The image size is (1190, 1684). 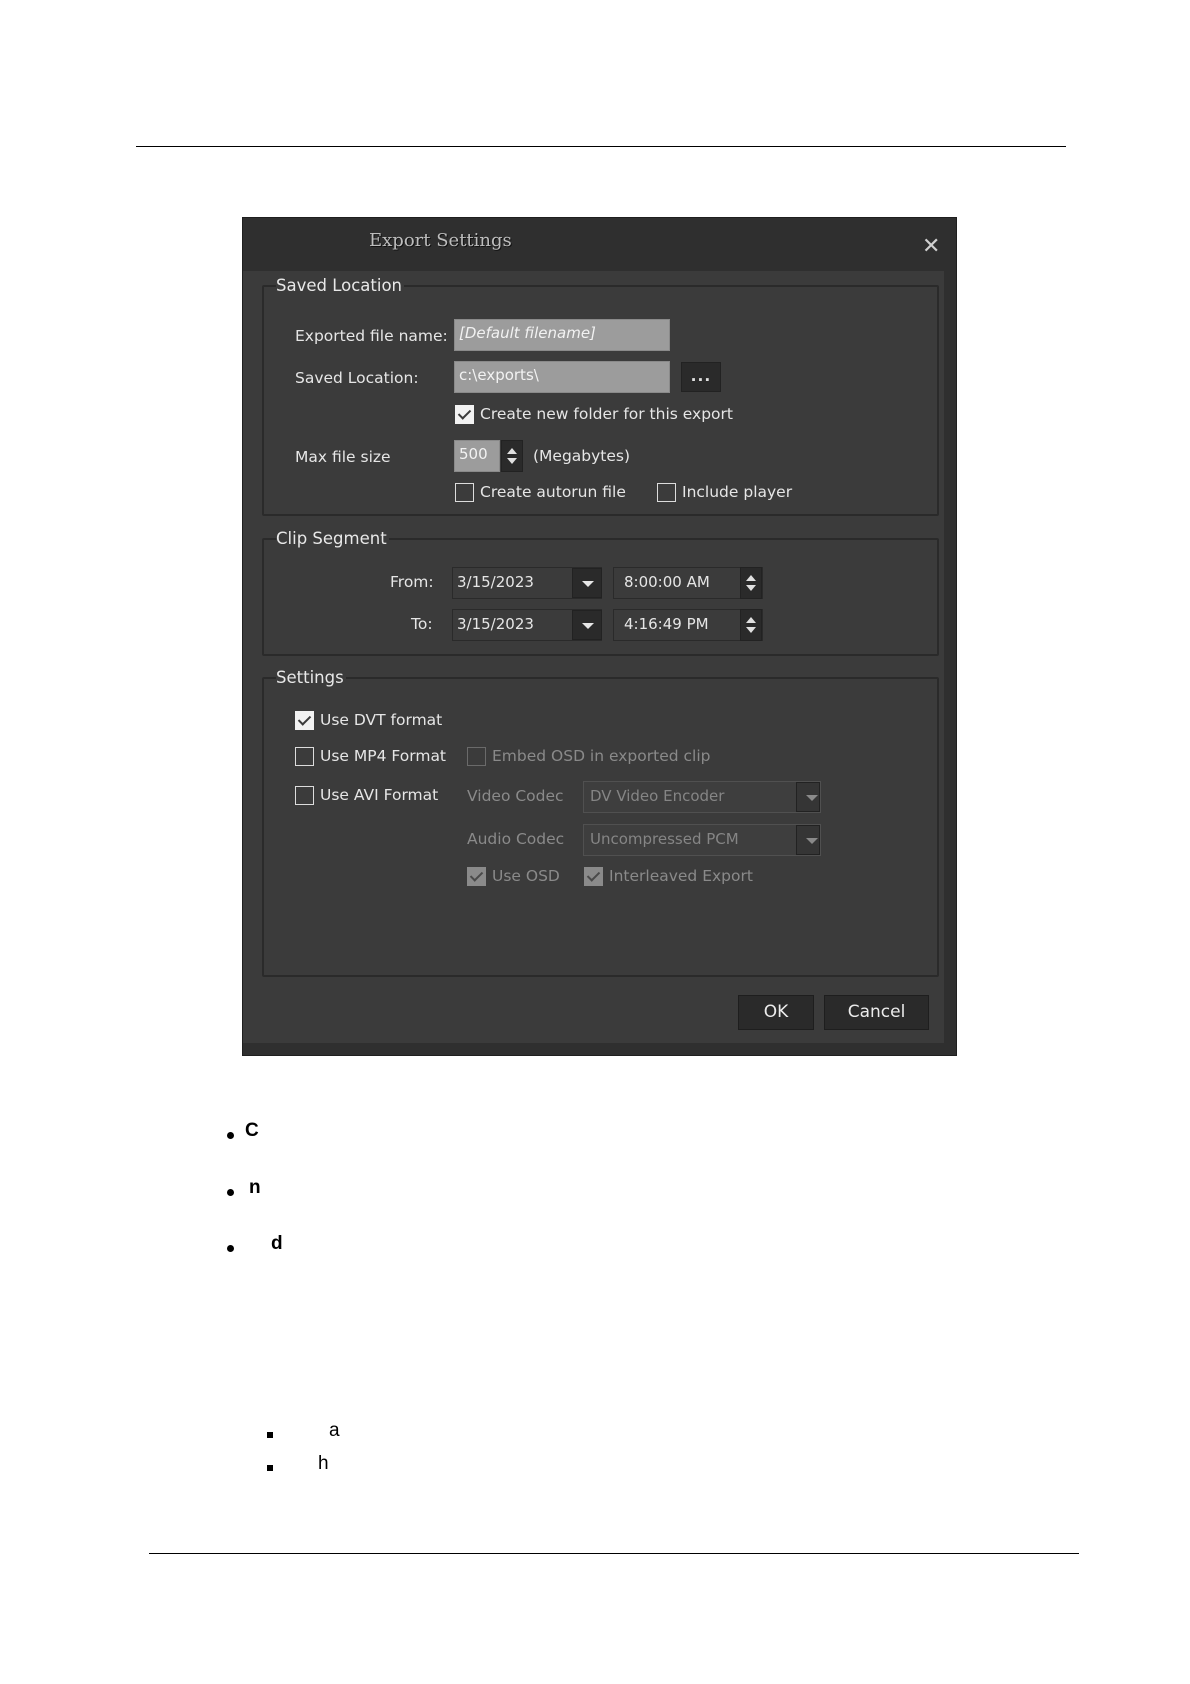 I want to click on saved-location-input: c:\exports\, so click(x=562, y=377).